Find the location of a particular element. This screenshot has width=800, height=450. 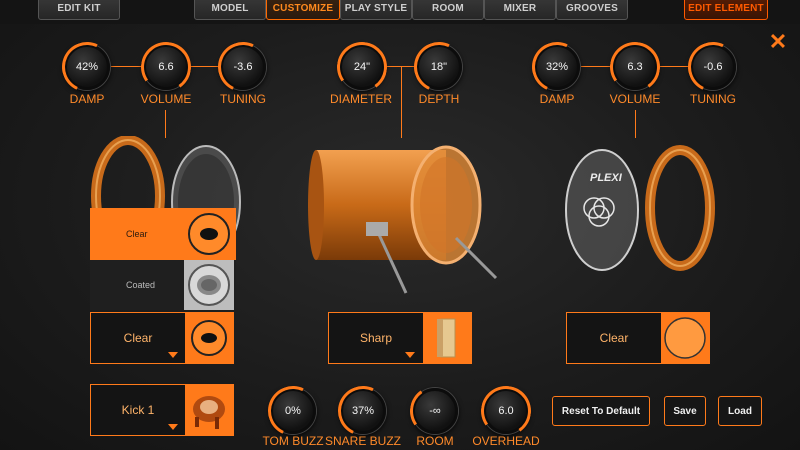

tuning-knob-left: -3.6 is located at coordinates (243, 67).